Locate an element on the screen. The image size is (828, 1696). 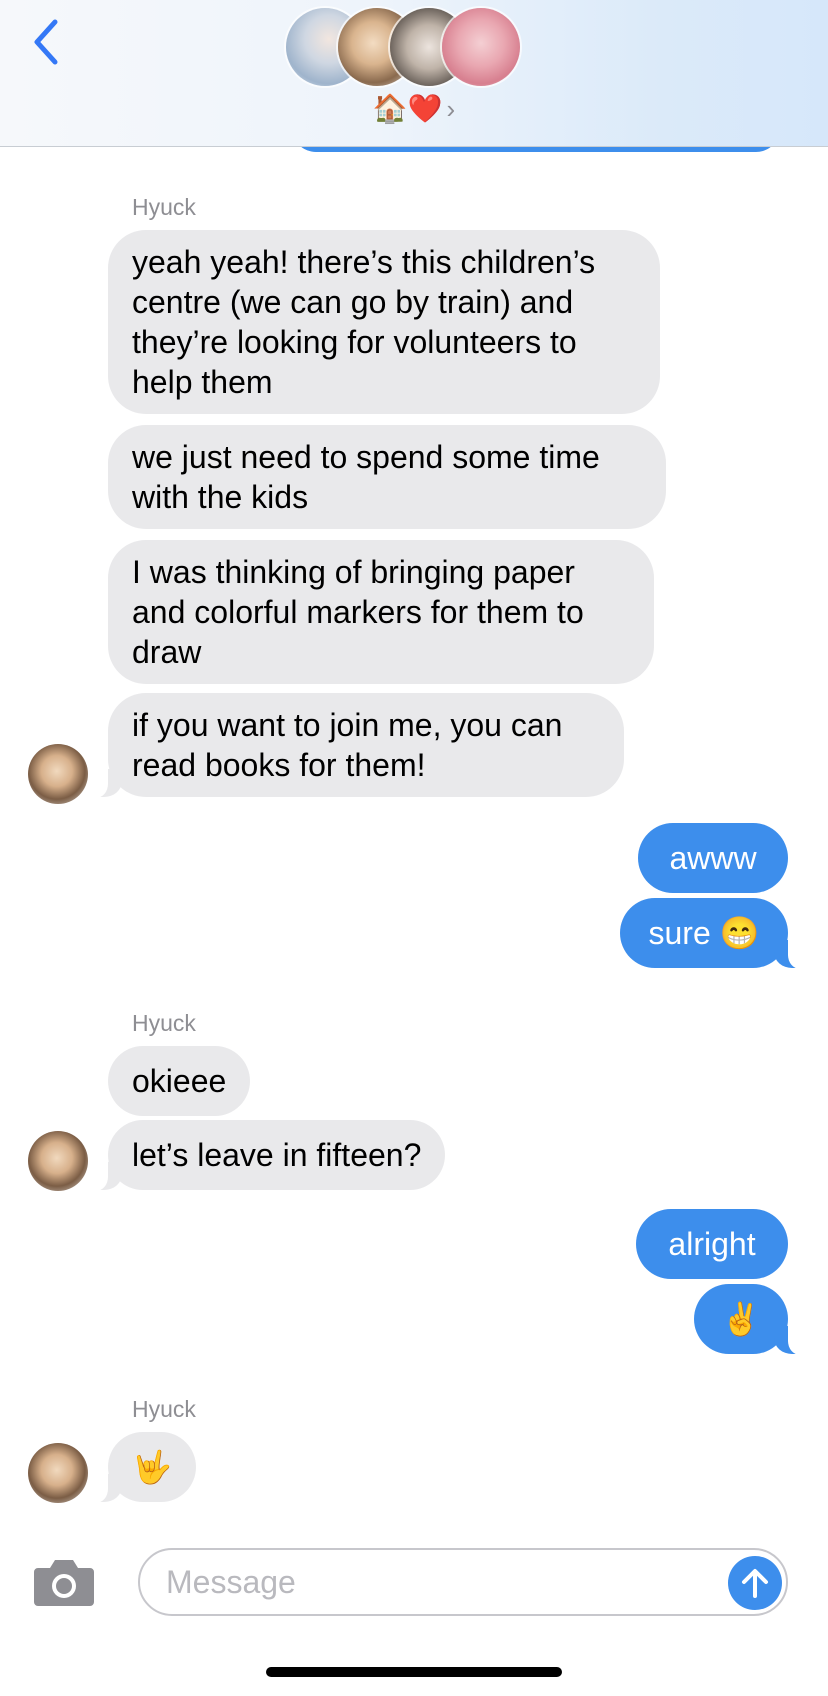
group-avatars is located at coordinates (416, 49).